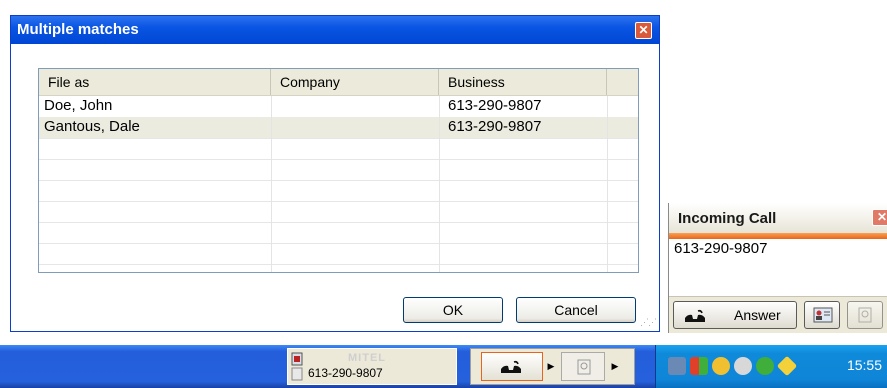 This screenshot has width=887, height=388. What do you see at coordinates (864, 365) in the screenshot?
I see `taskbar-clock: 15:55` at bounding box center [864, 365].